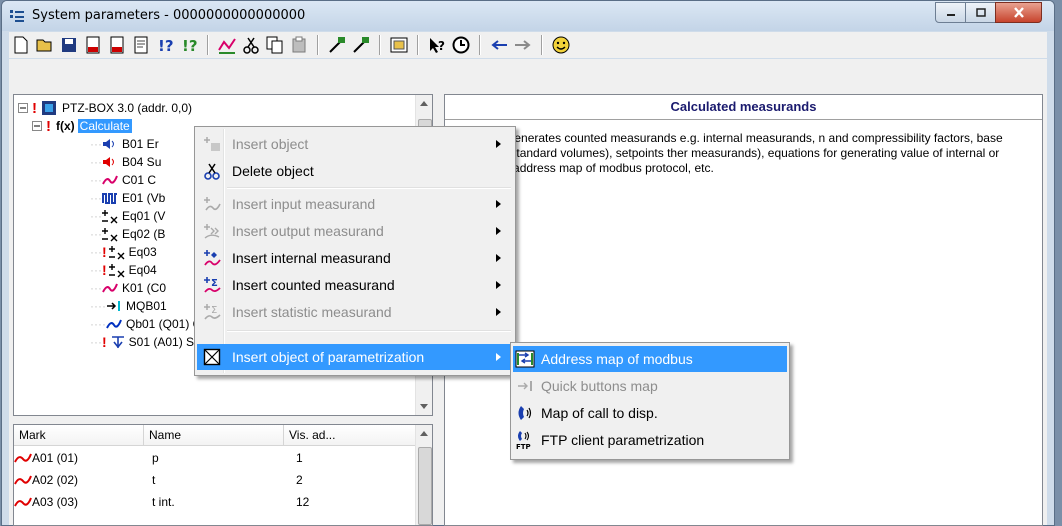 This screenshot has height=526, width=1062. I want to click on call-map-icon, so click(525, 413).